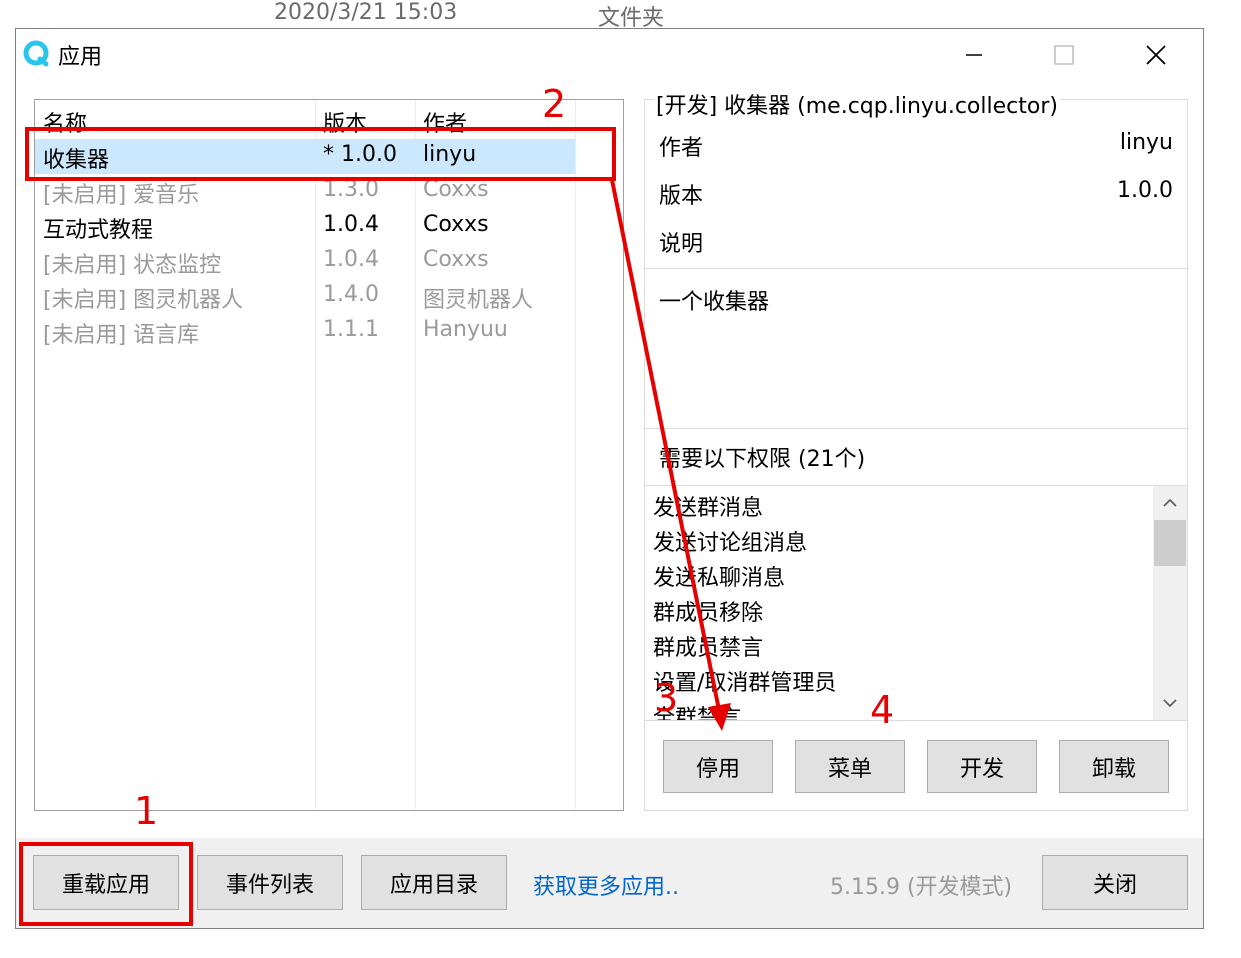 The height and width of the screenshot is (958, 1241). Describe the element at coordinates (146, 811) in the screenshot. I see `annotation-label-1: 1` at that location.